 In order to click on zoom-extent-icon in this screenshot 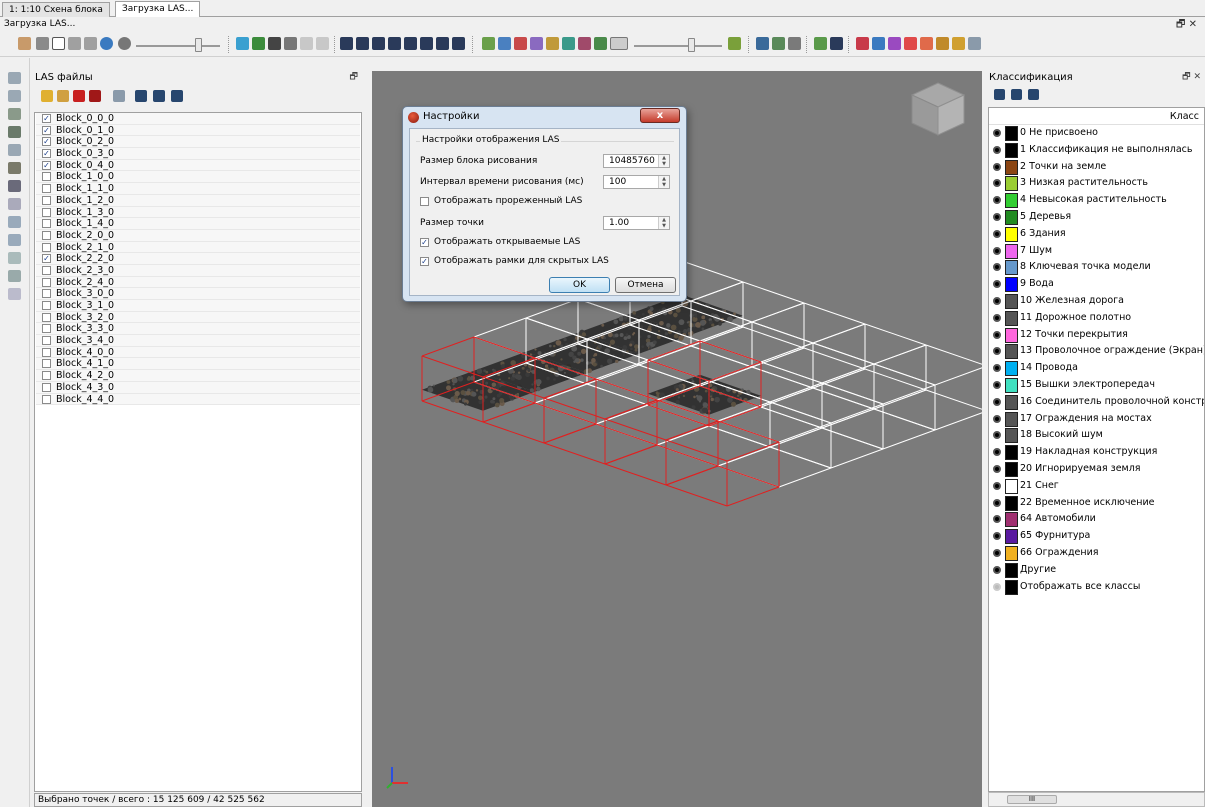, I will do `click(90, 43)`.